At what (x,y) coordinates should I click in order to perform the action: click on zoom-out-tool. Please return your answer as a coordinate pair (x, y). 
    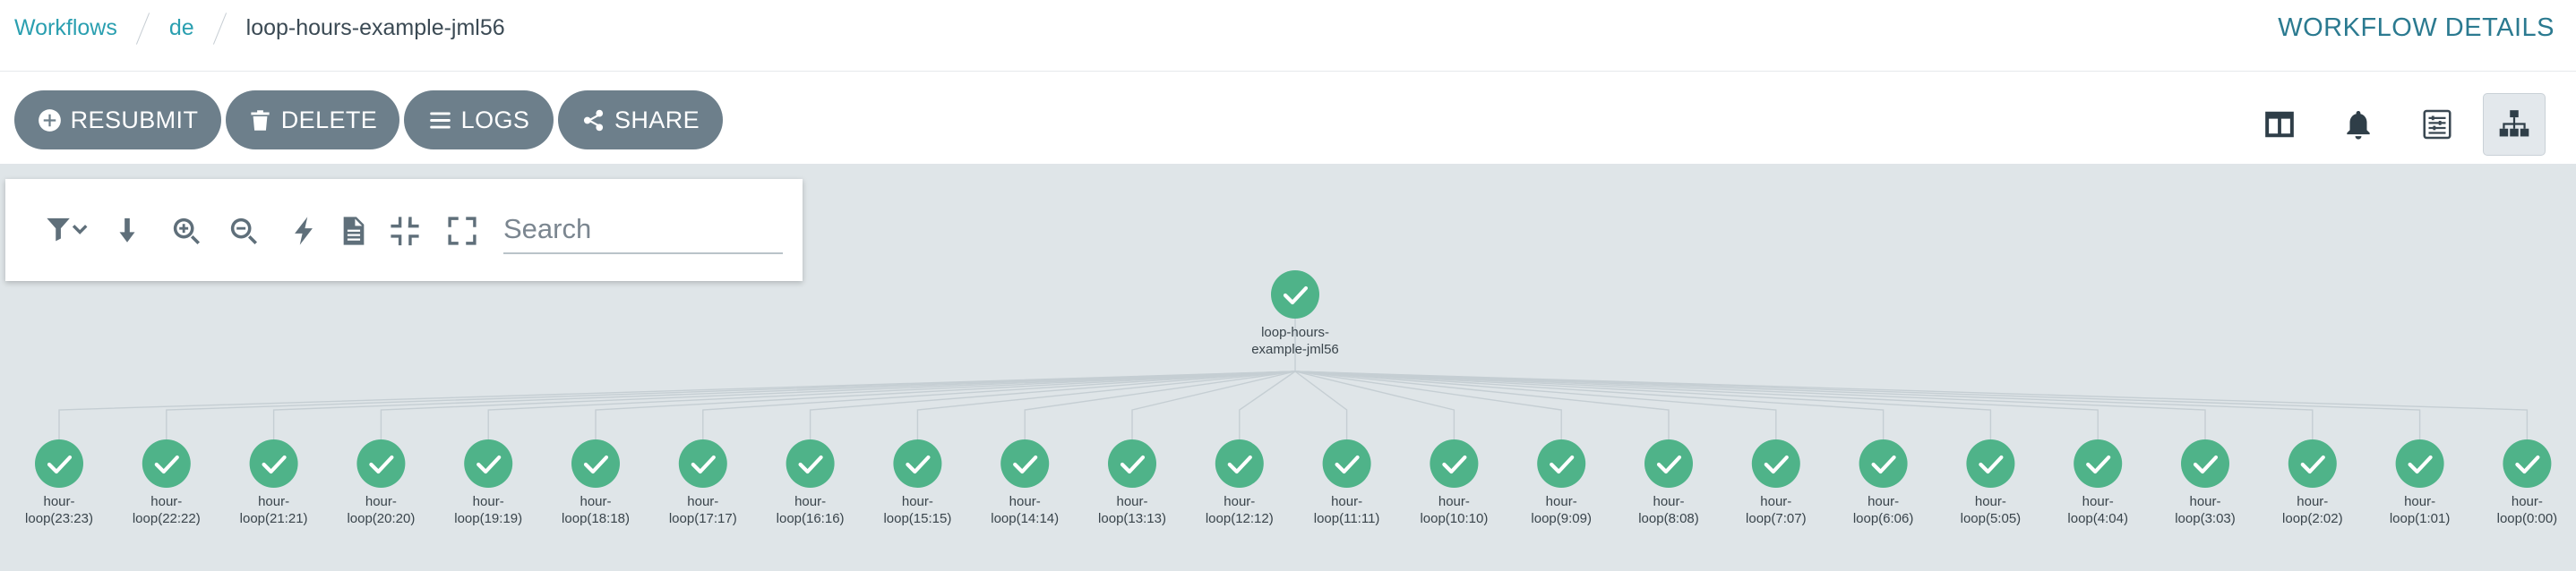
    Looking at the image, I should click on (243, 231).